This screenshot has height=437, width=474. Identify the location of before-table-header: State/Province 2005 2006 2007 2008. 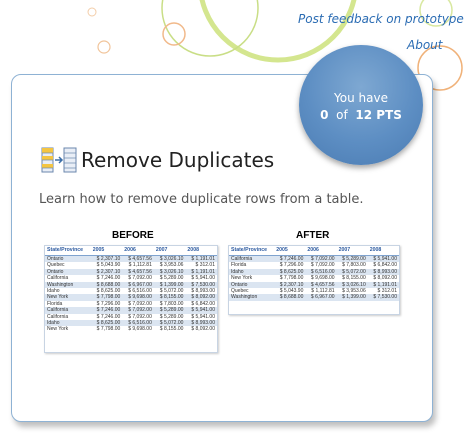
(131, 251).